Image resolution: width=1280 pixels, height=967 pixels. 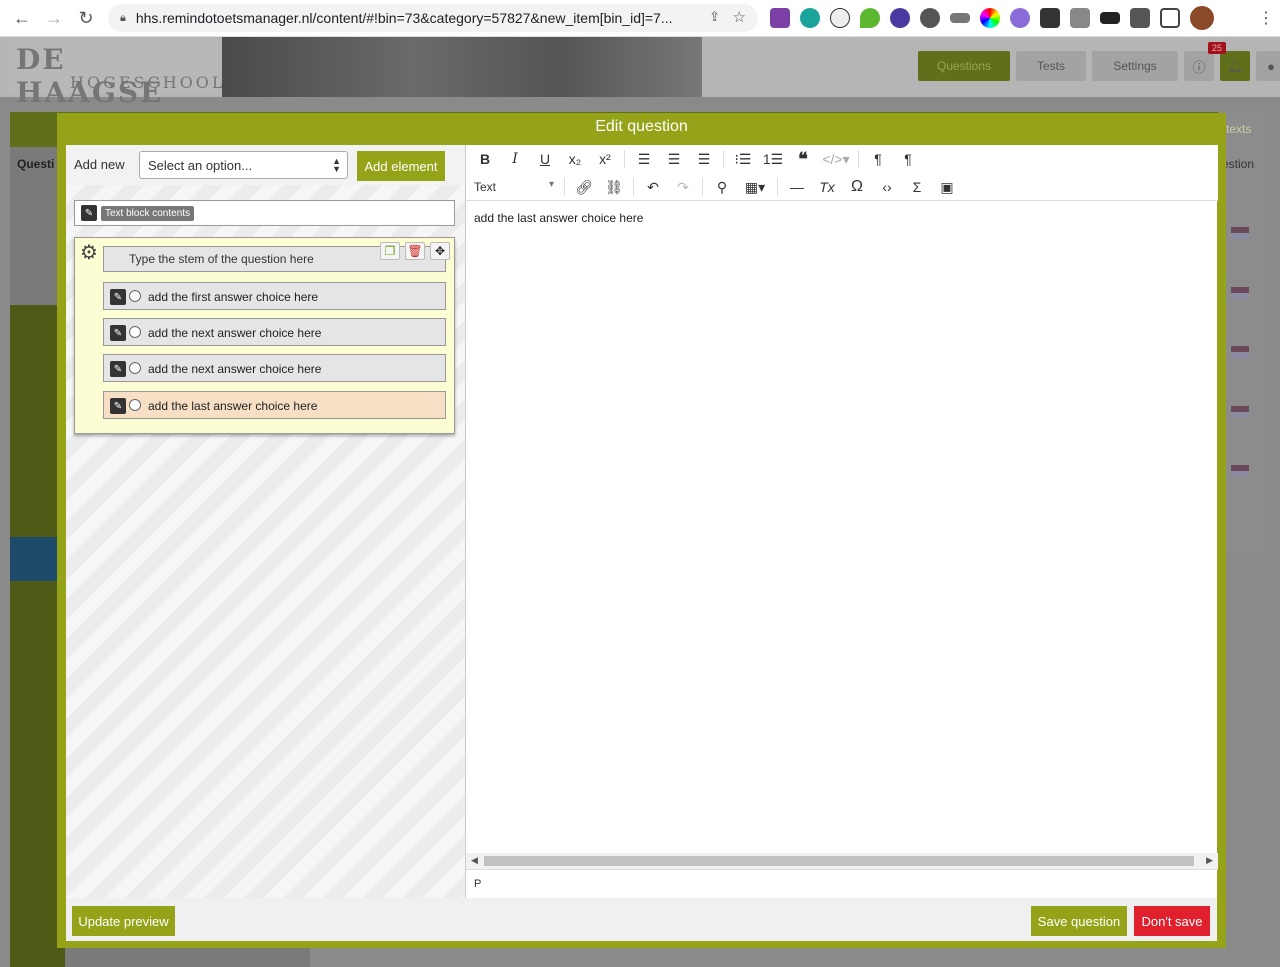 What do you see at coordinates (515, 159) in the screenshot?
I see `italic-icon: I` at bounding box center [515, 159].